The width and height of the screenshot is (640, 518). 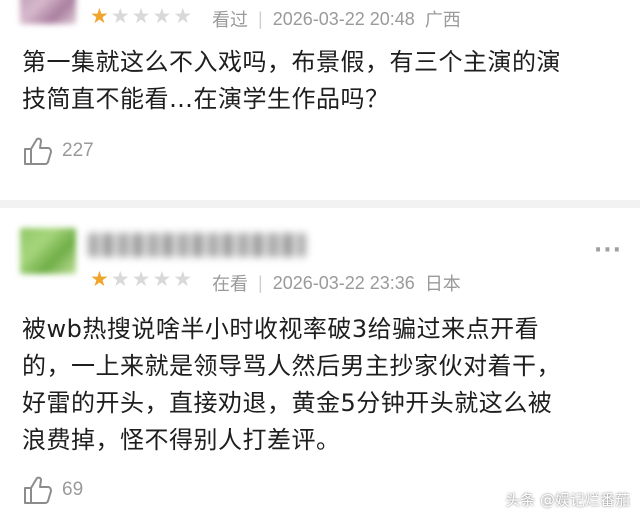 What do you see at coordinates (78, 150) in the screenshot?
I see `like-count: 227` at bounding box center [78, 150].